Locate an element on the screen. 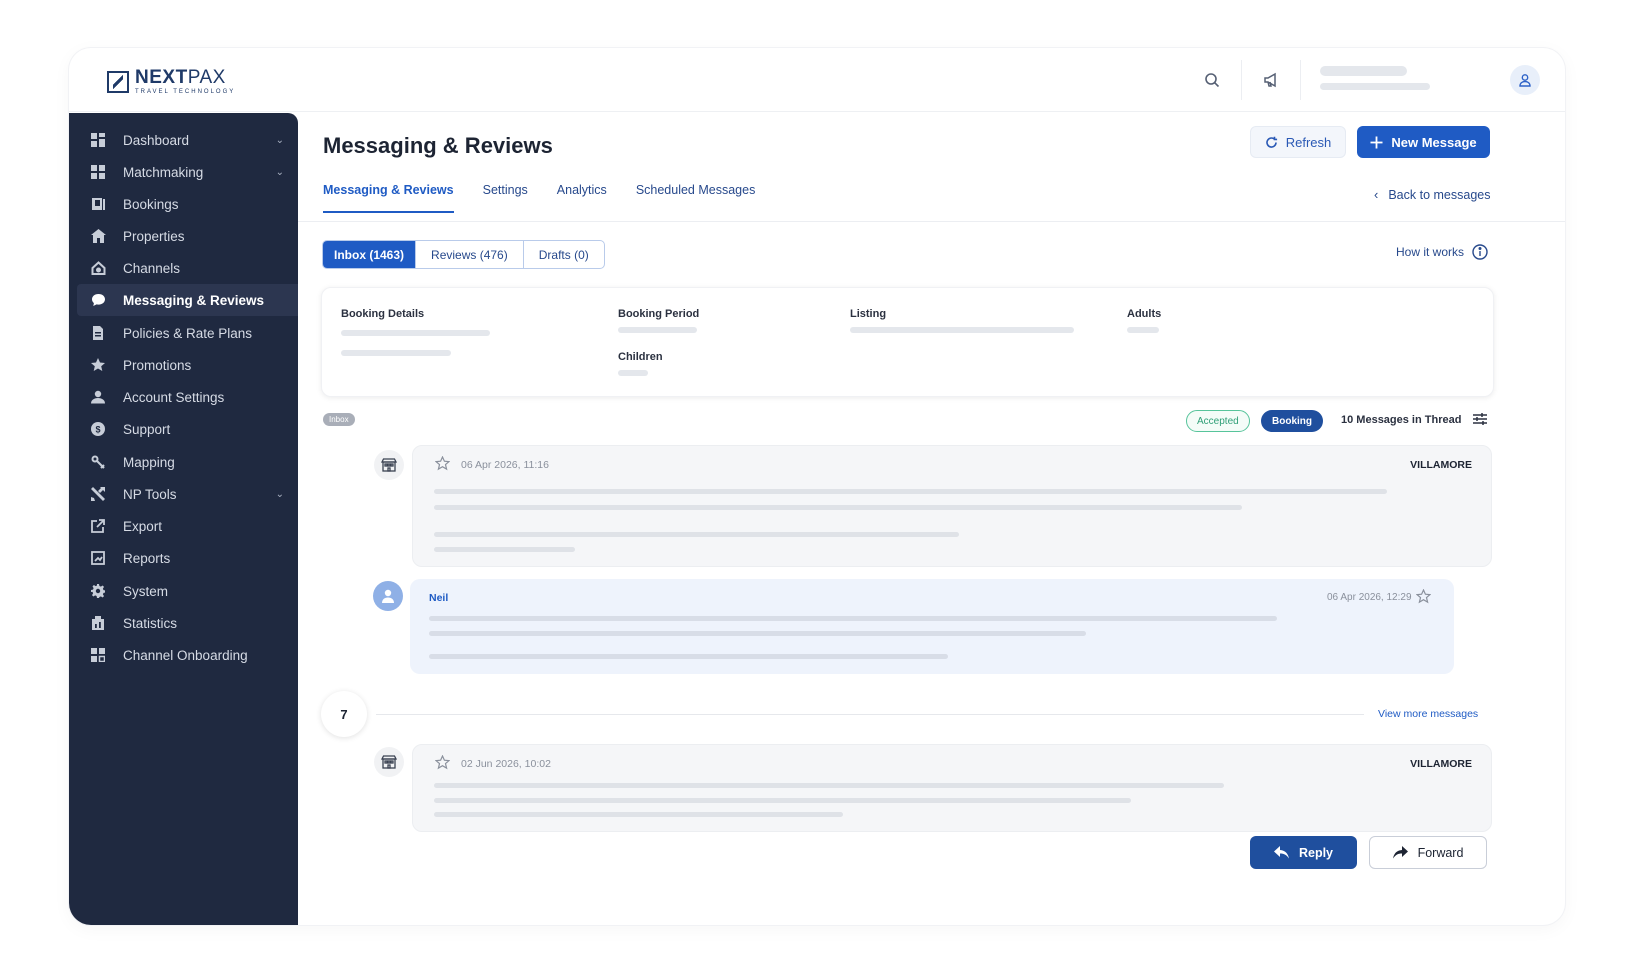  sidebar-item-messaging: Messaging & Reviews is located at coordinates (187, 300).